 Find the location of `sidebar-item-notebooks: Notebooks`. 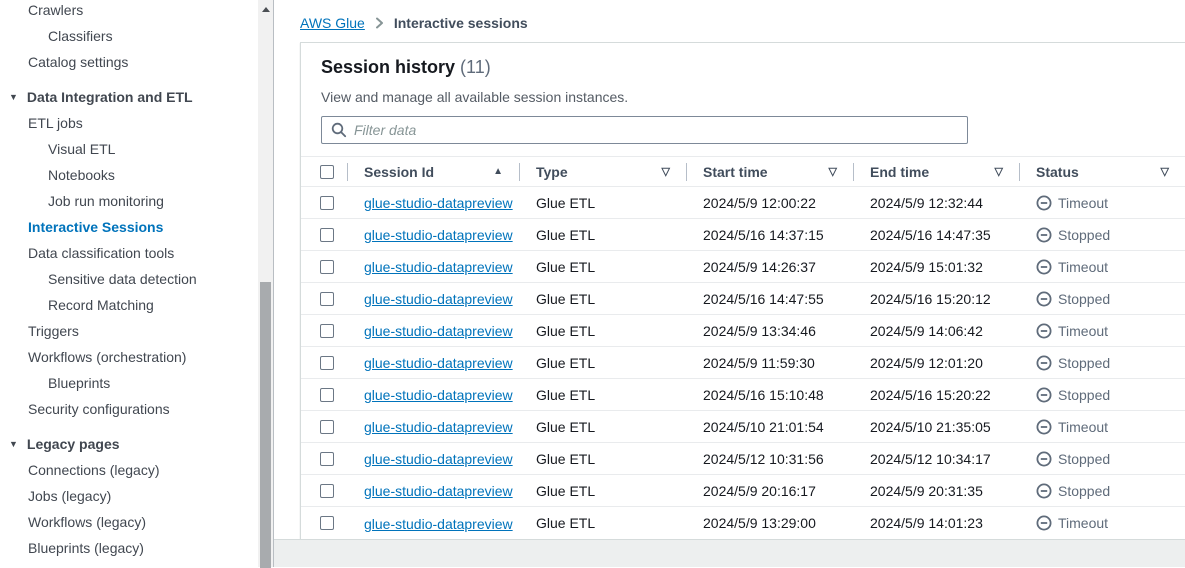

sidebar-item-notebooks: Notebooks is located at coordinates (129, 175).